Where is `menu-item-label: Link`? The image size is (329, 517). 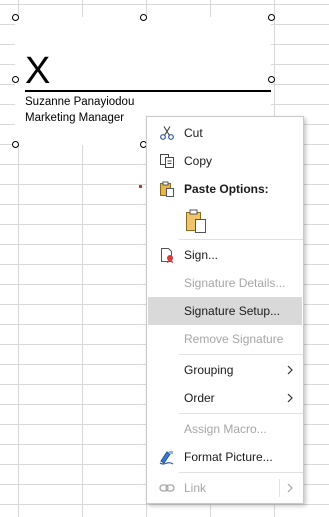 menu-item-label: Link is located at coordinates (195, 488).